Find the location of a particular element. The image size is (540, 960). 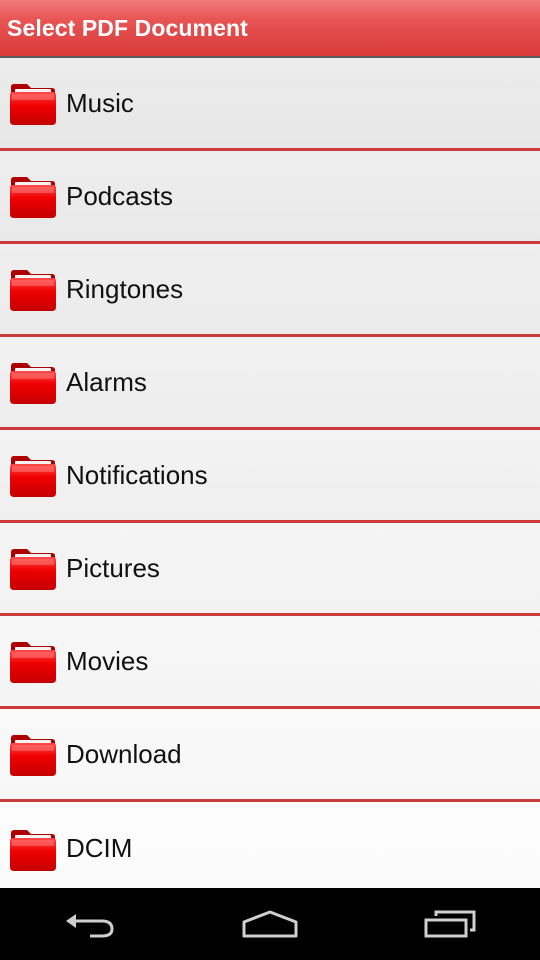

folder-label: DCIM is located at coordinates (99, 848).